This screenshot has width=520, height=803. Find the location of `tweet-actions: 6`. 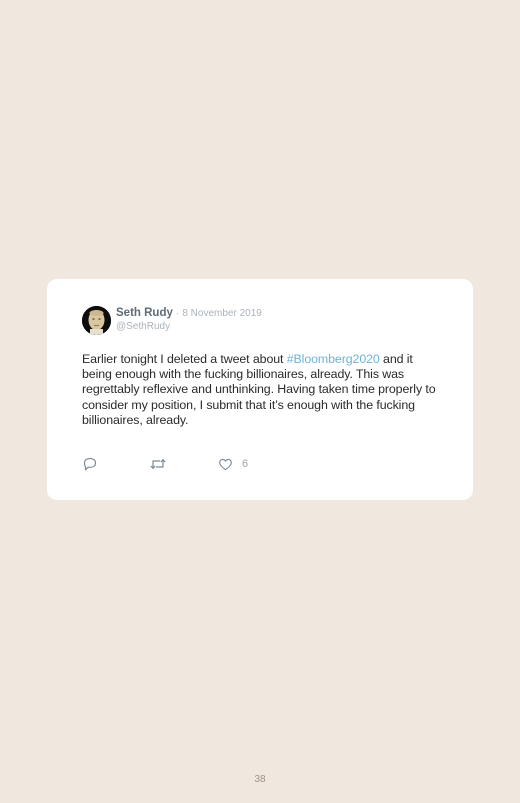

tweet-actions: 6 is located at coordinates (182, 464).